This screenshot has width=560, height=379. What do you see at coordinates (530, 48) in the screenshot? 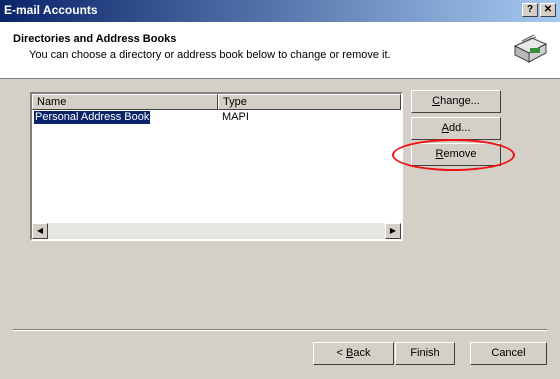
I see `address-book-icon` at bounding box center [530, 48].